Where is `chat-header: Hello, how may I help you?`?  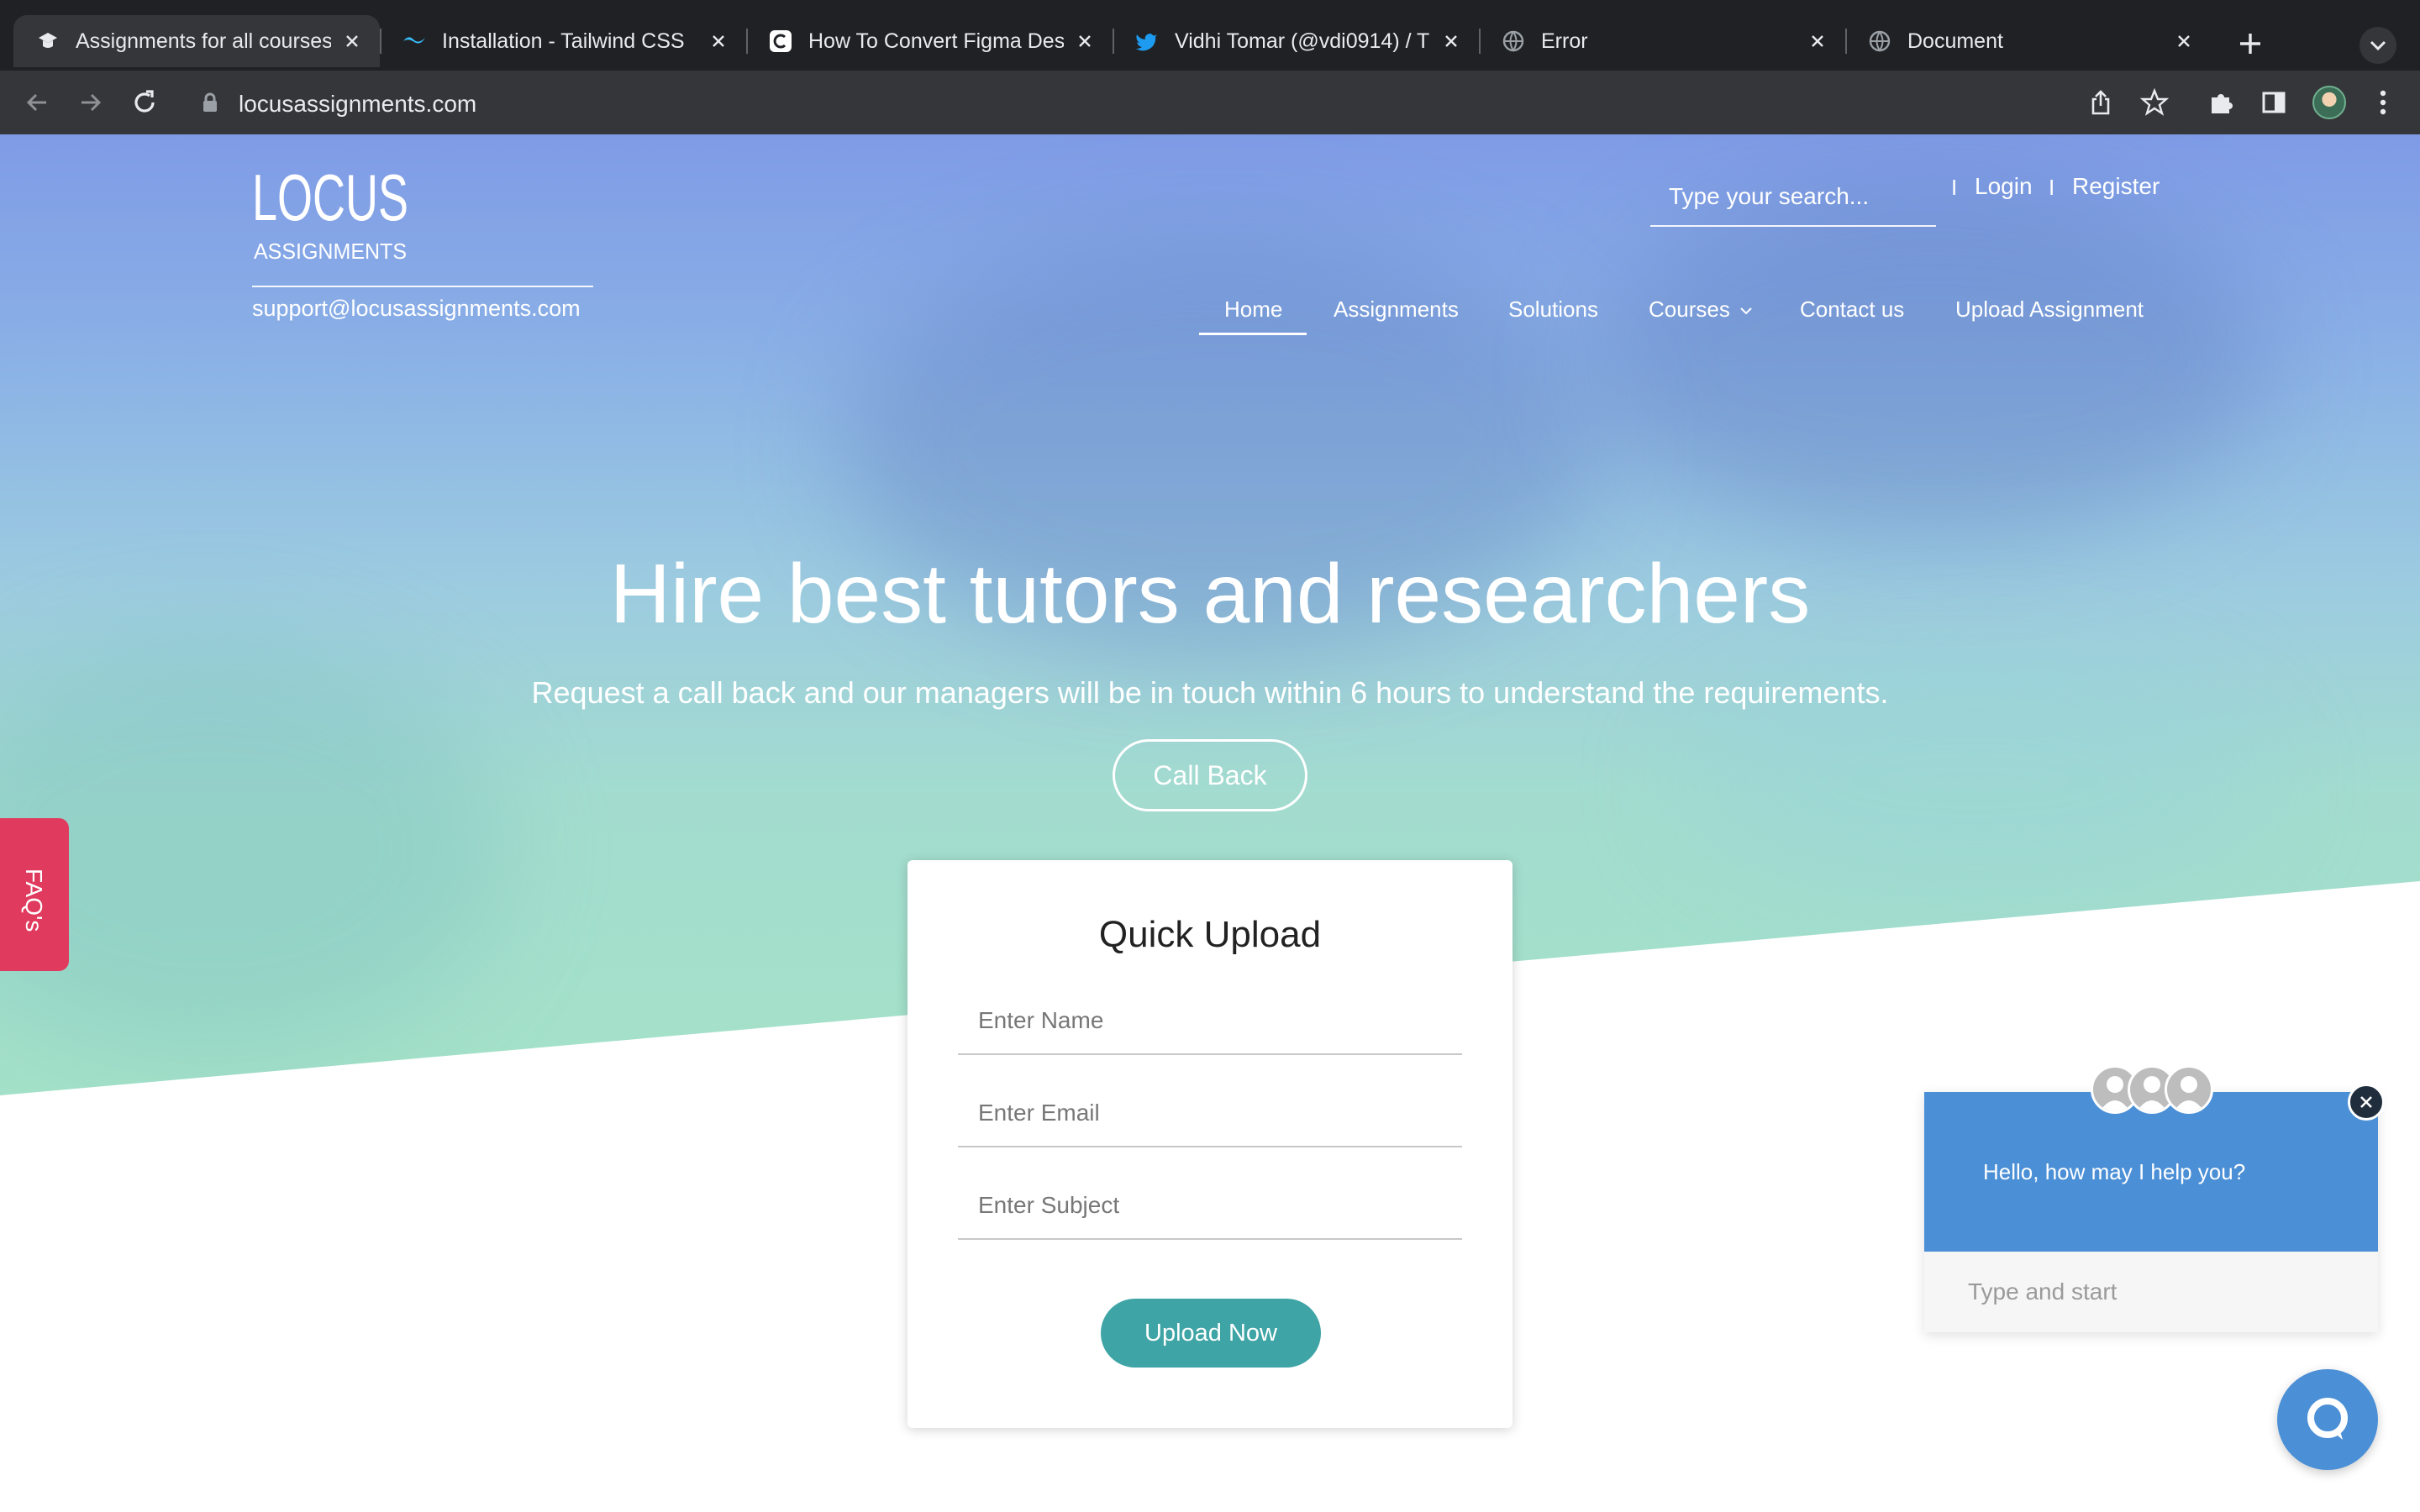 chat-header: Hello, how may I help you? is located at coordinates (2151, 1172).